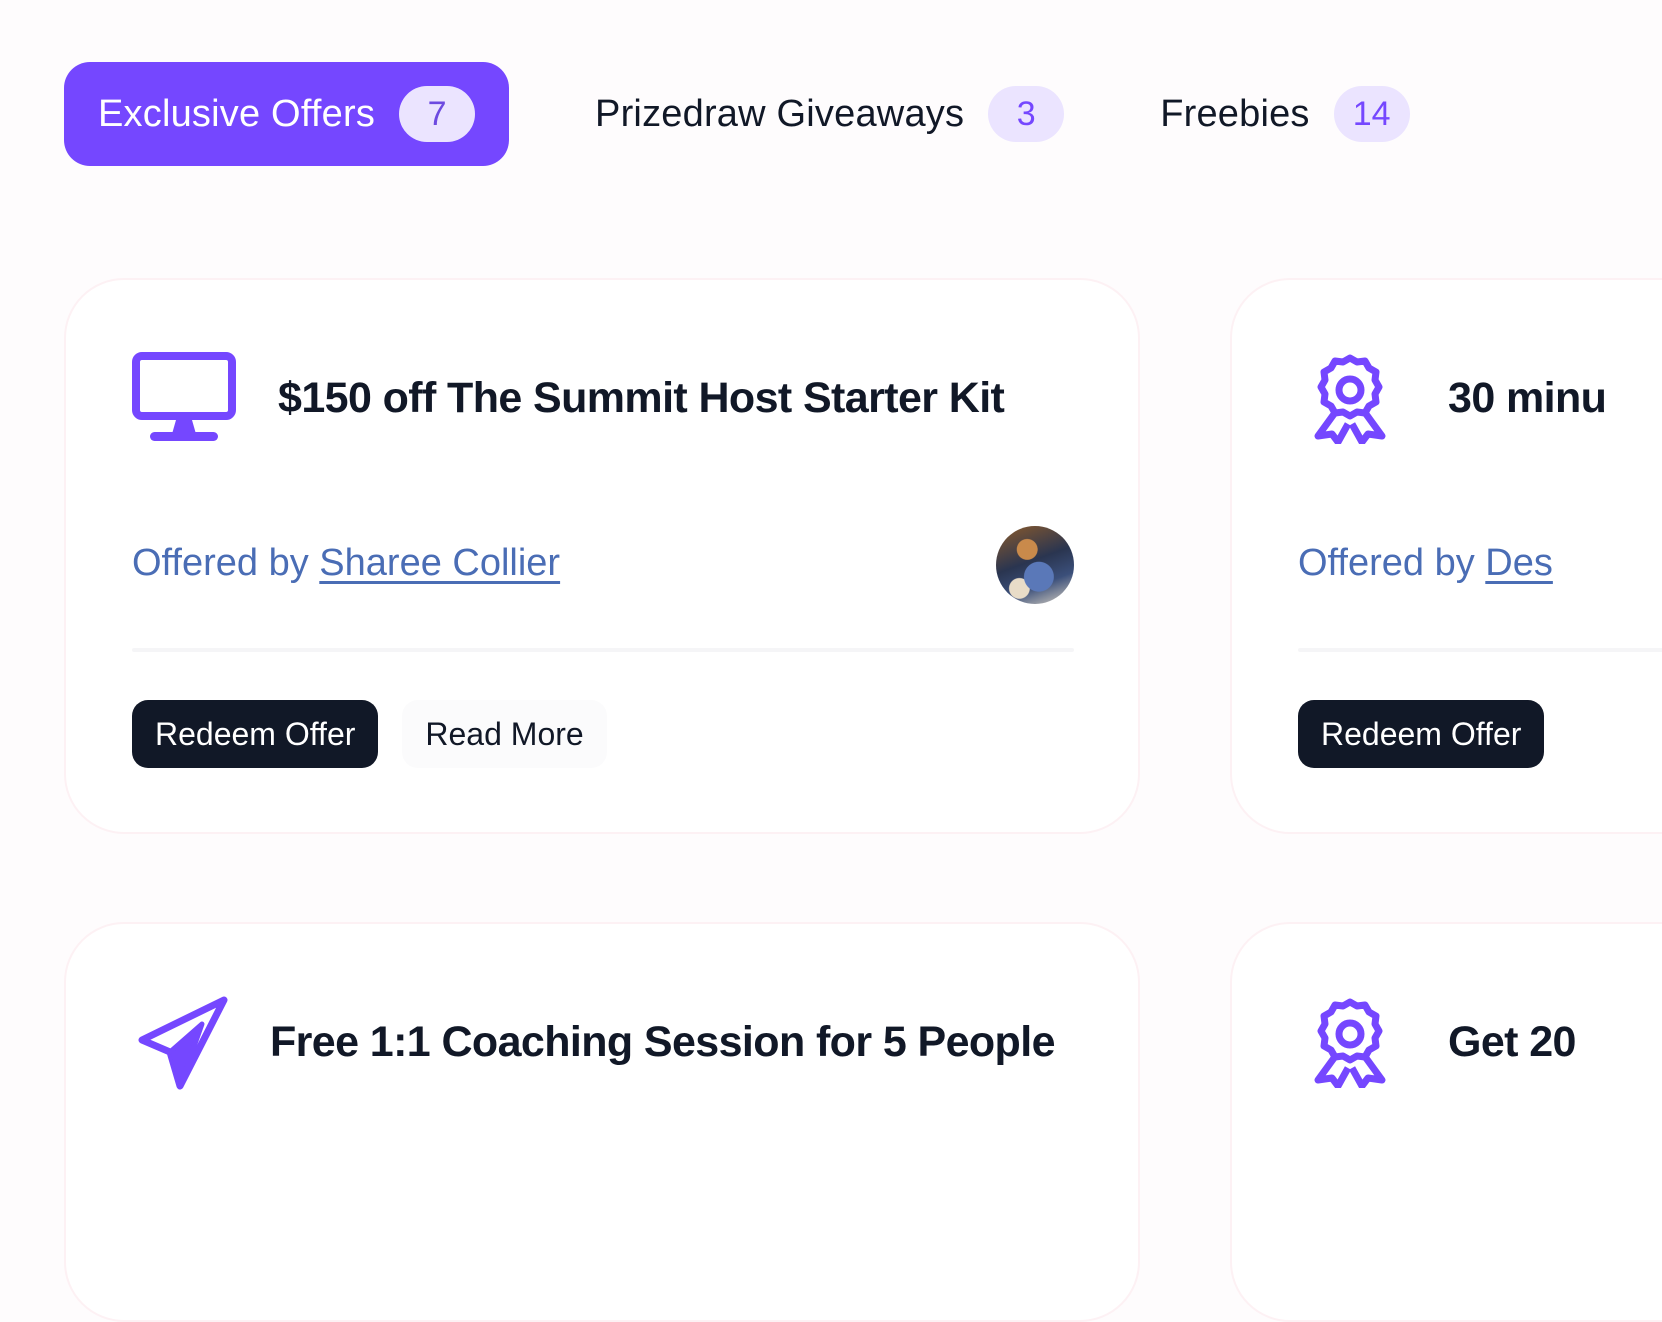 The width and height of the screenshot is (1662, 1322). Describe the element at coordinates (1519, 563) in the screenshot. I see `offerer-link: Des` at that location.